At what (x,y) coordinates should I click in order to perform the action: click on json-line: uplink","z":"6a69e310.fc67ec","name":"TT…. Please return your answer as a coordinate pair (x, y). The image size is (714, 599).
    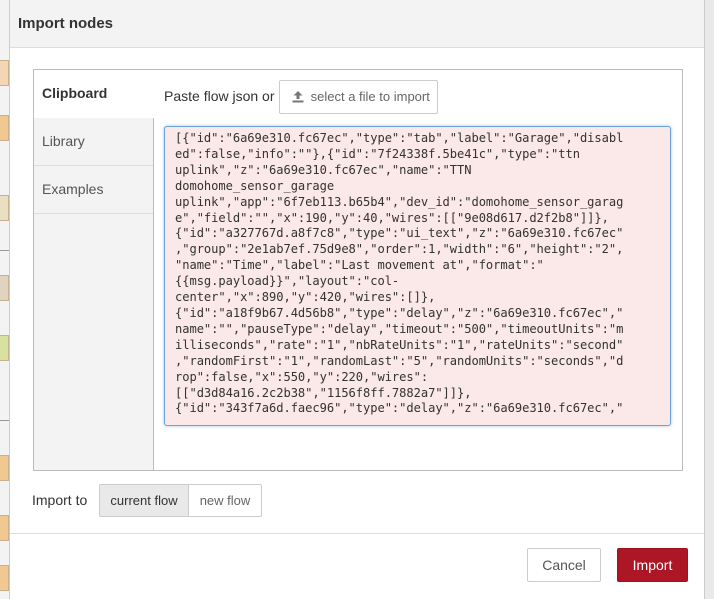
    Looking at the image, I should click on (323, 169).